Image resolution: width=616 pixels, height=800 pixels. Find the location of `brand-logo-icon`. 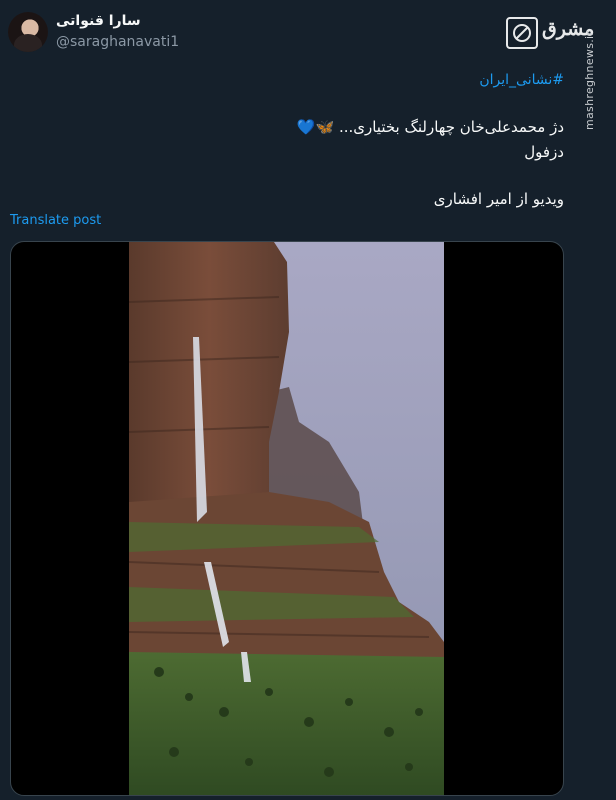

brand-logo-icon is located at coordinates (522, 33).